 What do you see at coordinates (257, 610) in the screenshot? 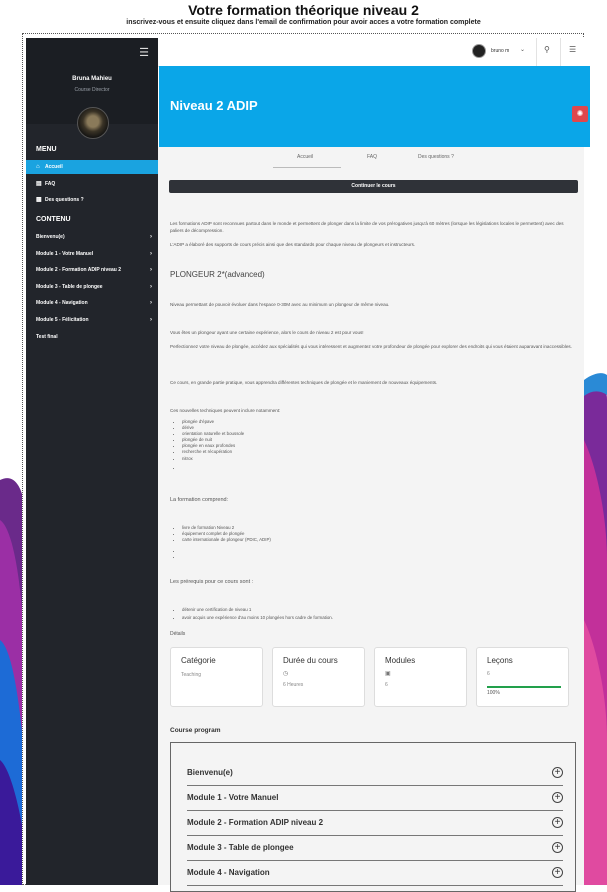
I see `list-item: détenir une certification de niveau 1` at bounding box center [257, 610].